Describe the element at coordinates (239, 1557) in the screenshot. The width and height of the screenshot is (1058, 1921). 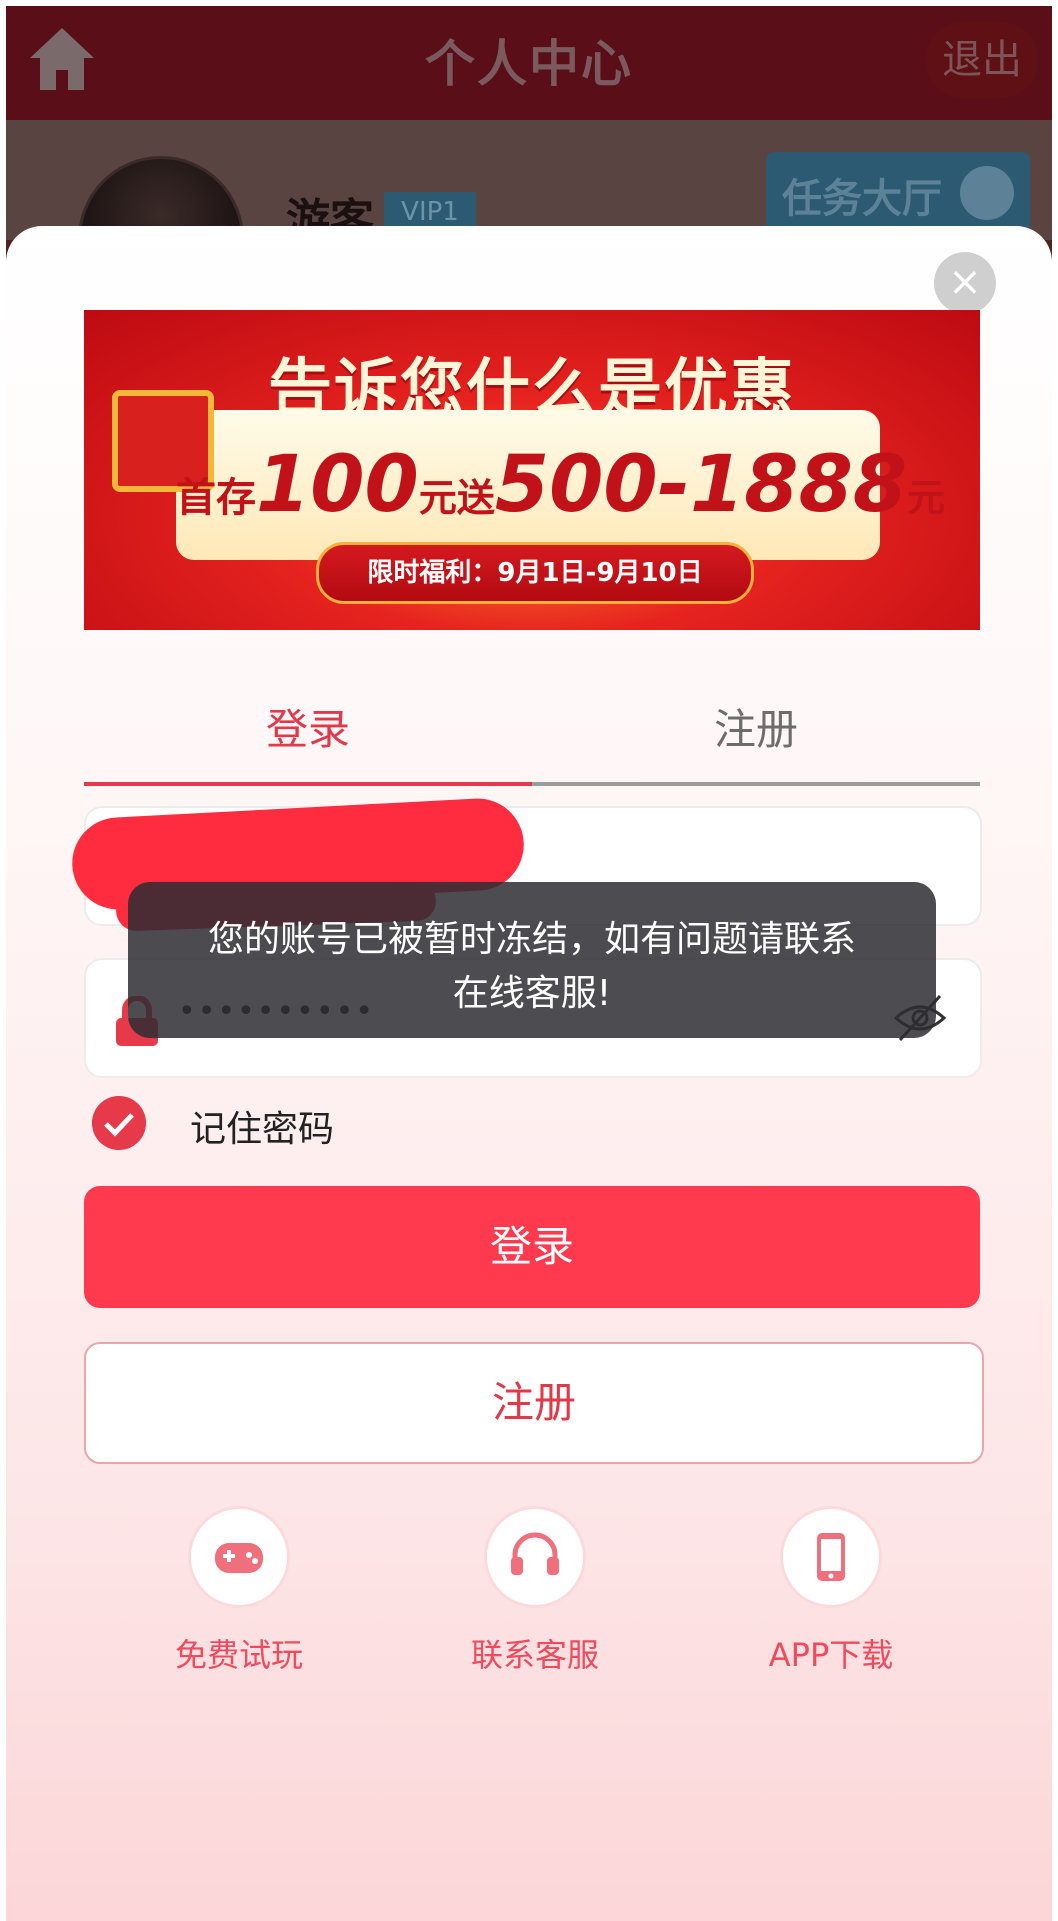
I see `gamepad-icon` at that location.